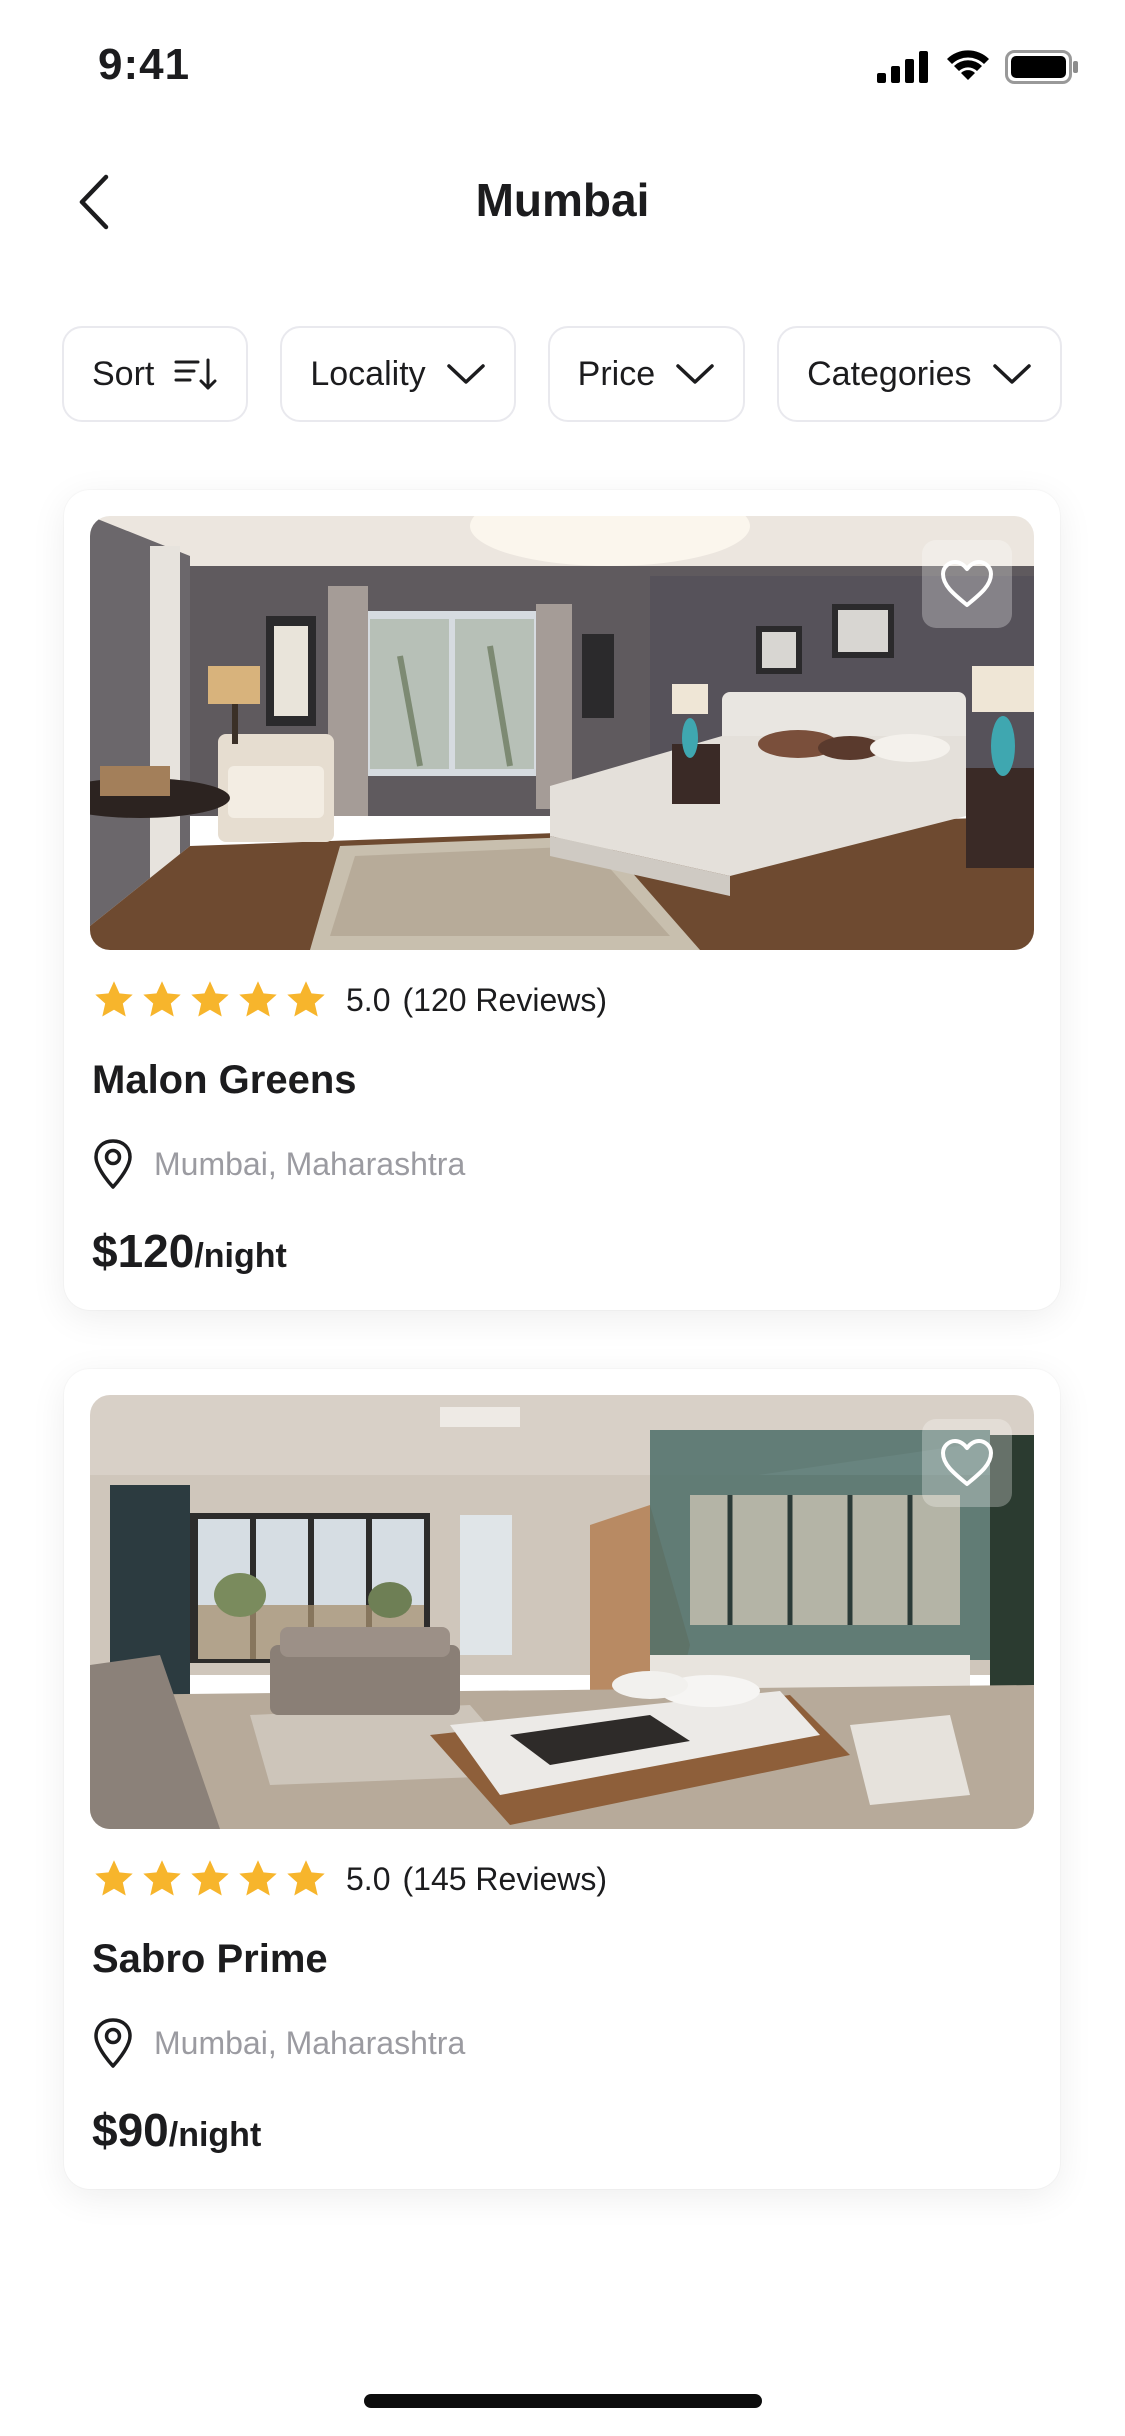 This screenshot has height=2436, width=1125. I want to click on price-row: $120 /night, so click(189, 1251).